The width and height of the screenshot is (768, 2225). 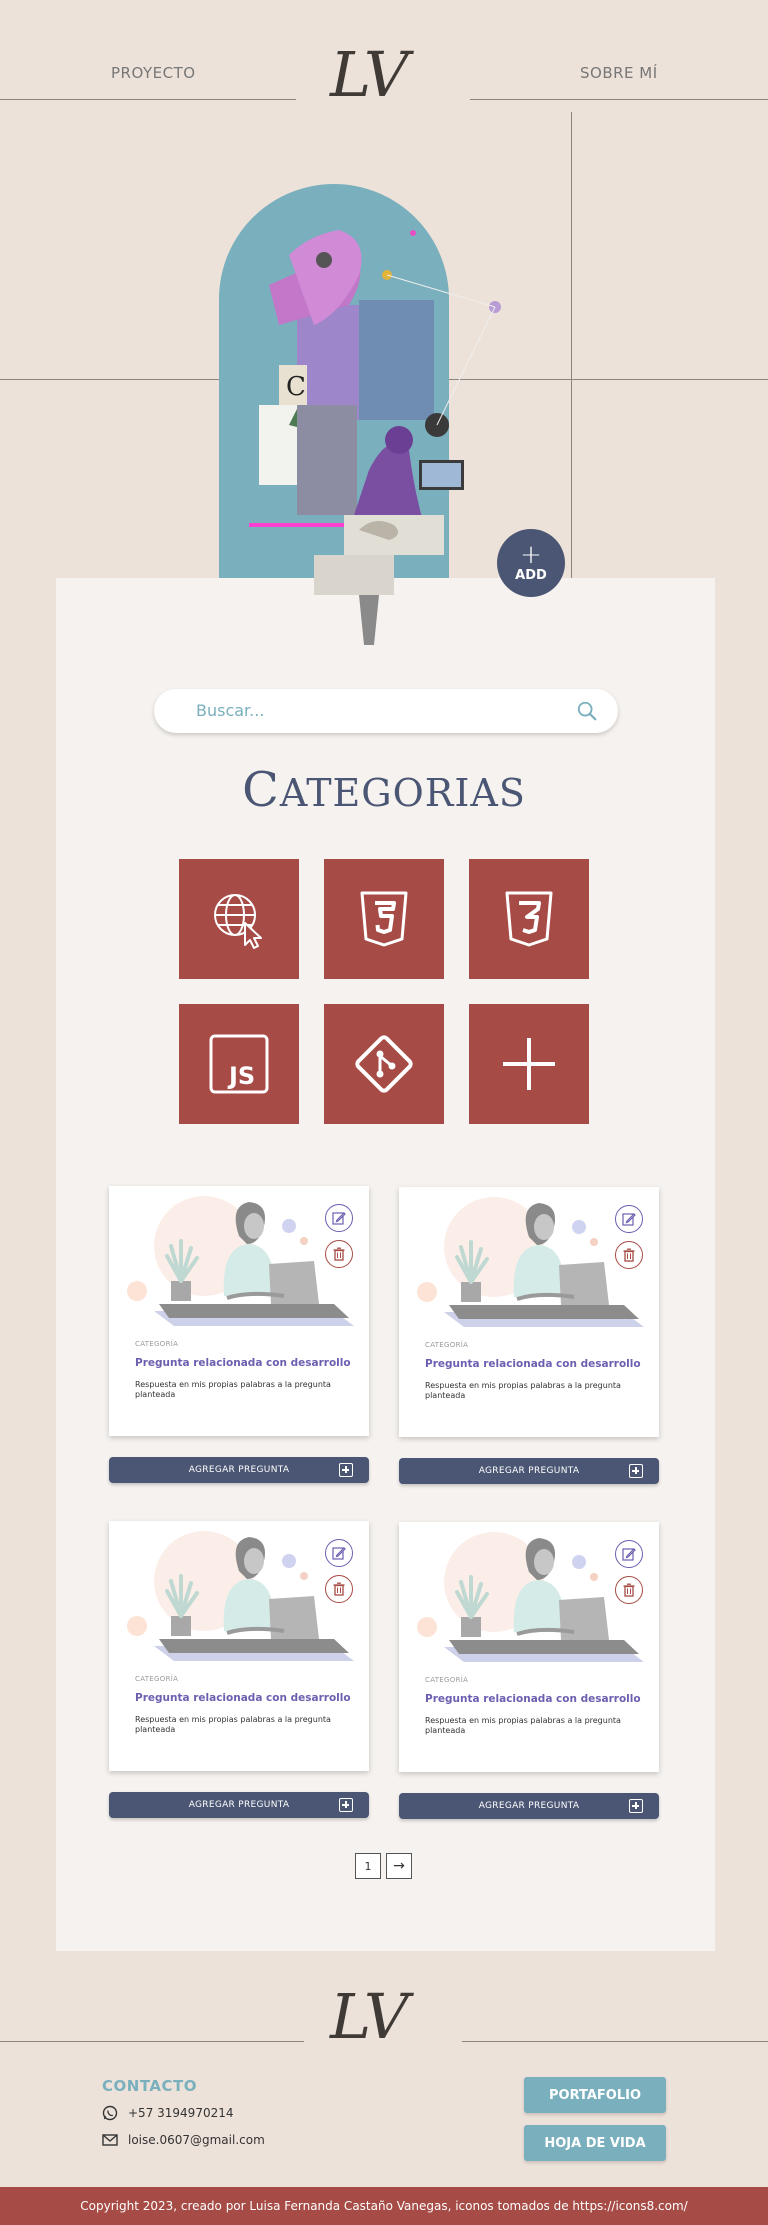 I want to click on footer-divider-left, so click(x=152, y=2041).